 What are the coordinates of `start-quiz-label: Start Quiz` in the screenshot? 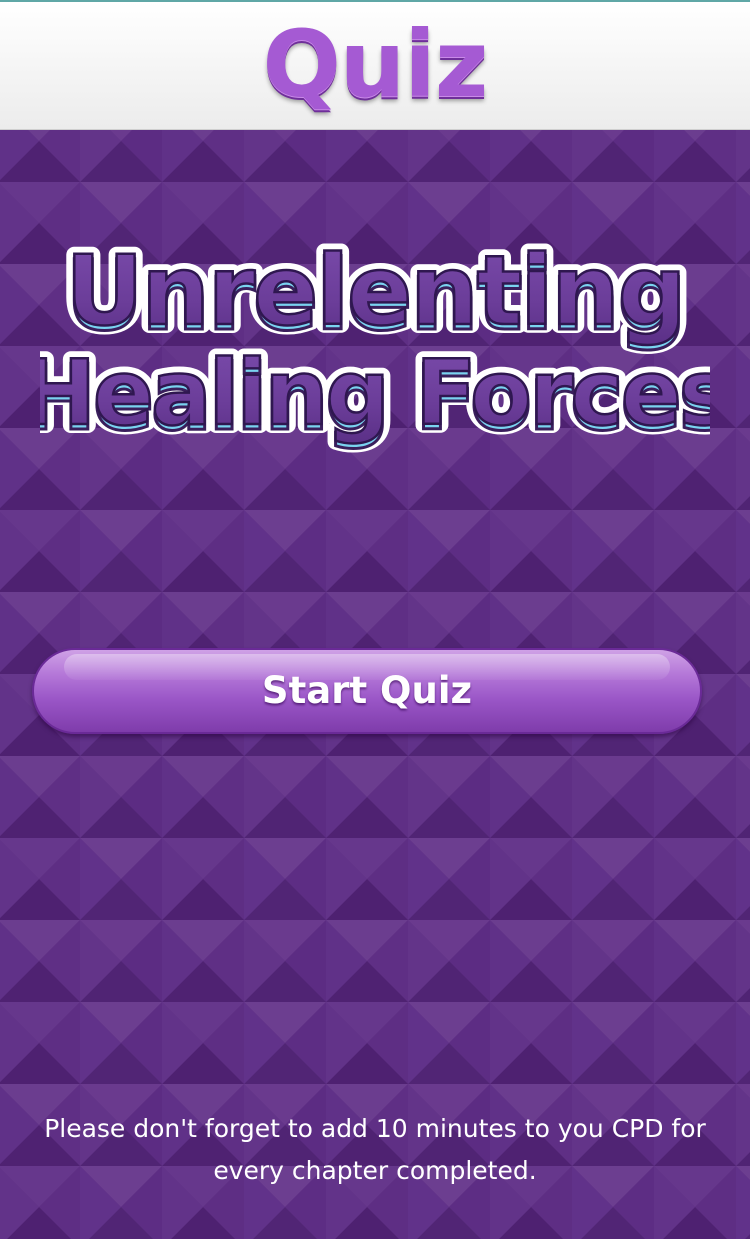 It's located at (367, 690).